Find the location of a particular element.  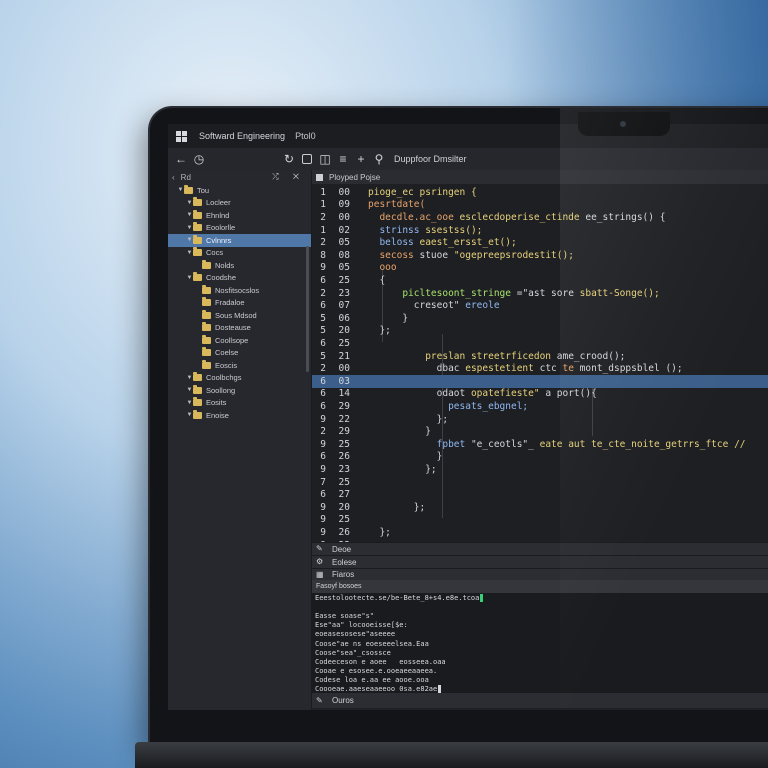

code-line: 5 21 preslan streetrficedon ame_crood(); is located at coordinates (540, 356).